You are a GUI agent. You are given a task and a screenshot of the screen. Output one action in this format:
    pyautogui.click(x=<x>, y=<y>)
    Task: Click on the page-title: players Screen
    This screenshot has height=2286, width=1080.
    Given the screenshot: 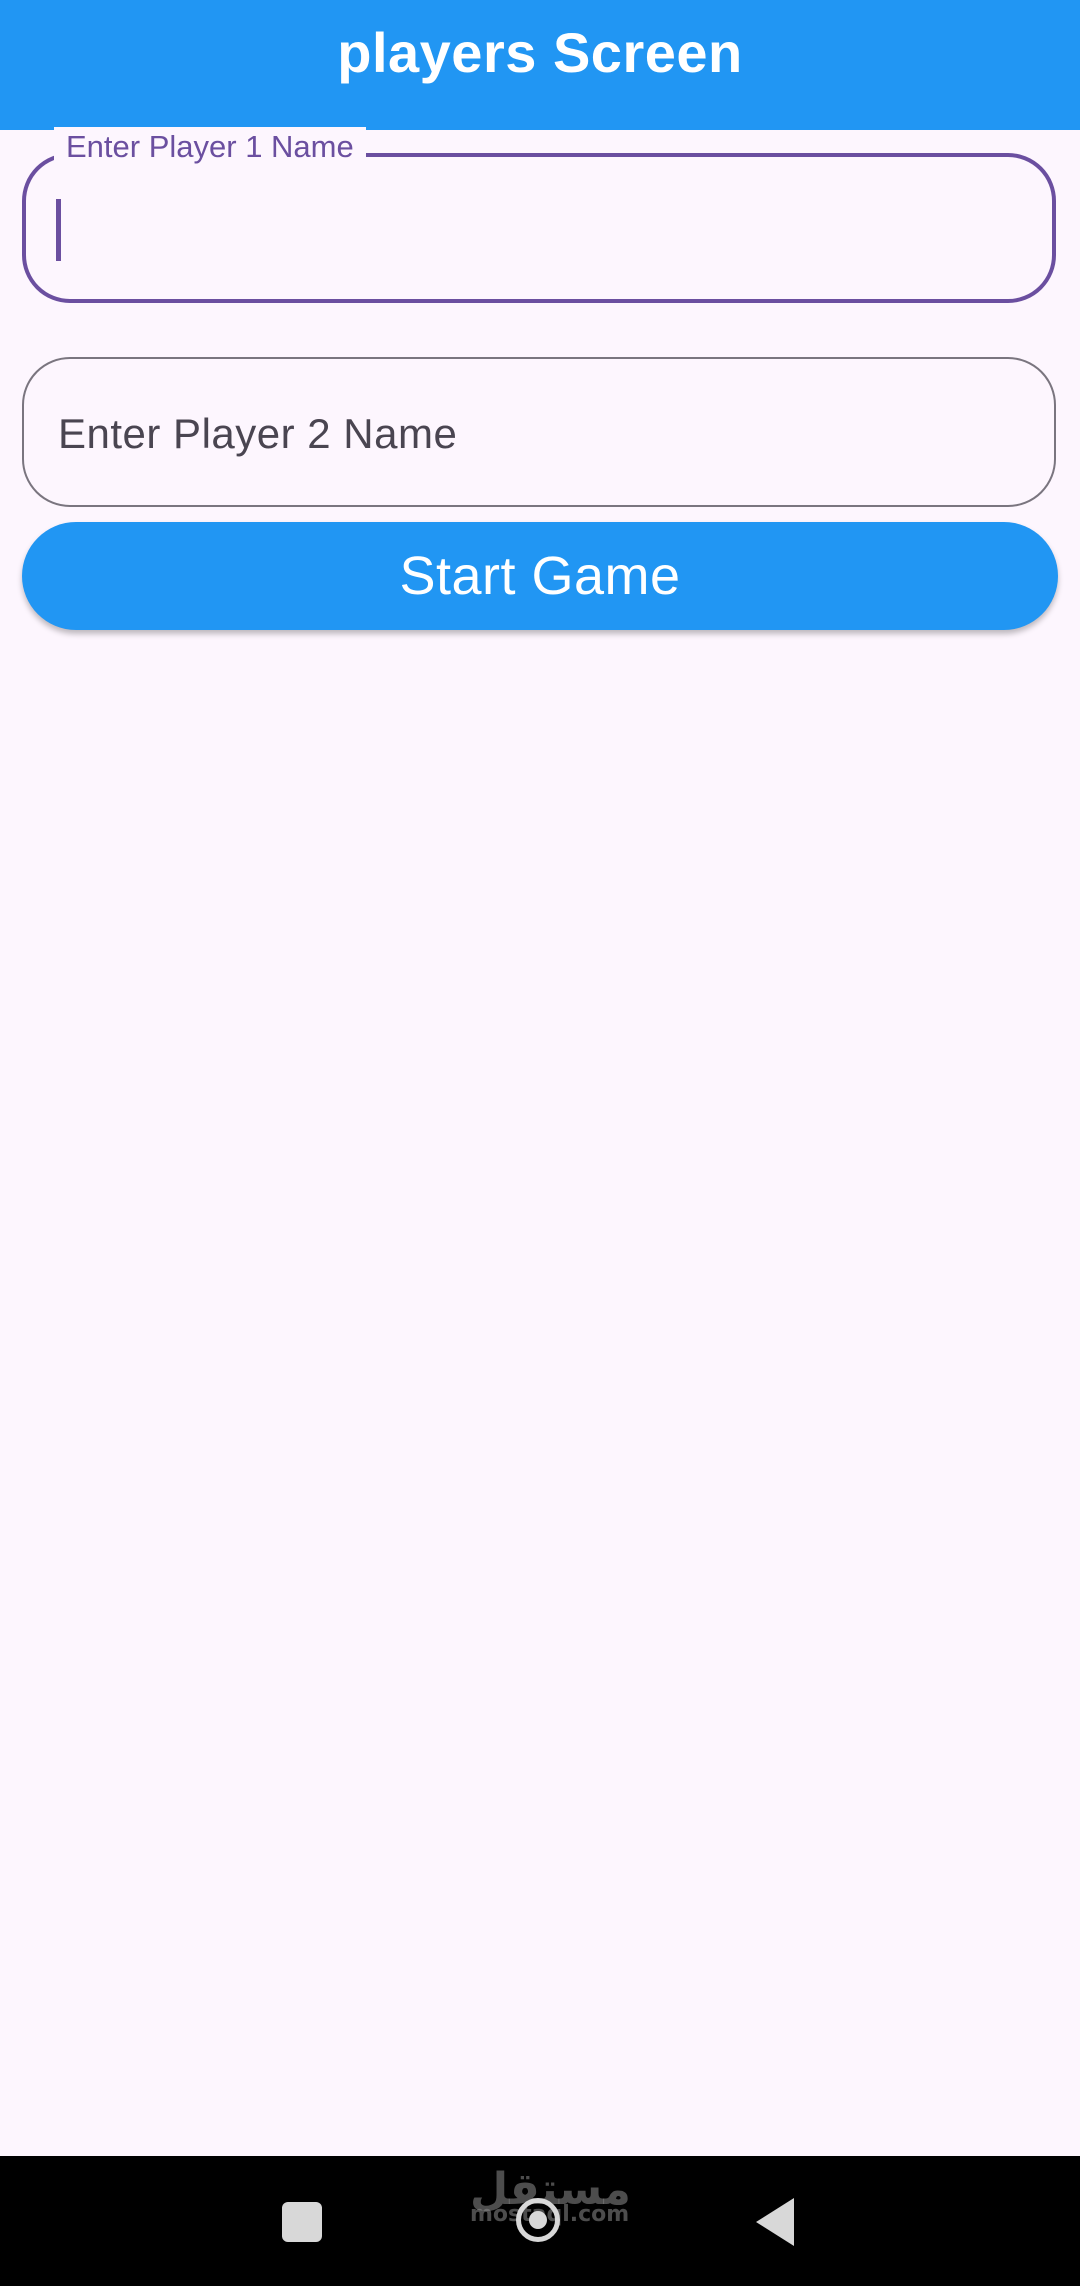 What is the action you would take?
    pyautogui.click(x=540, y=52)
    